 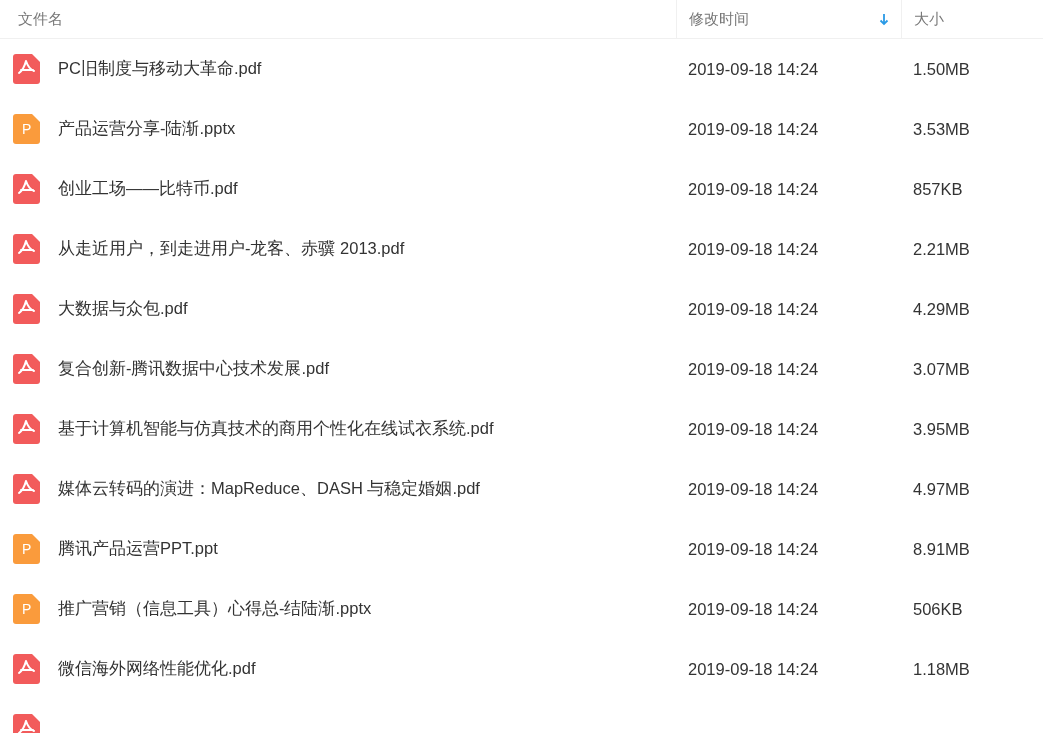 What do you see at coordinates (160, 69) in the screenshot?
I see `file-name: PC旧制度与移动大革命.pdf` at bounding box center [160, 69].